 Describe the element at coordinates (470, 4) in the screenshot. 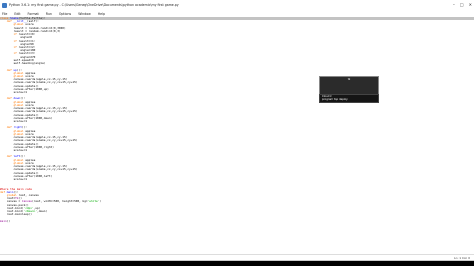

I see `close-icon: ✕` at that location.